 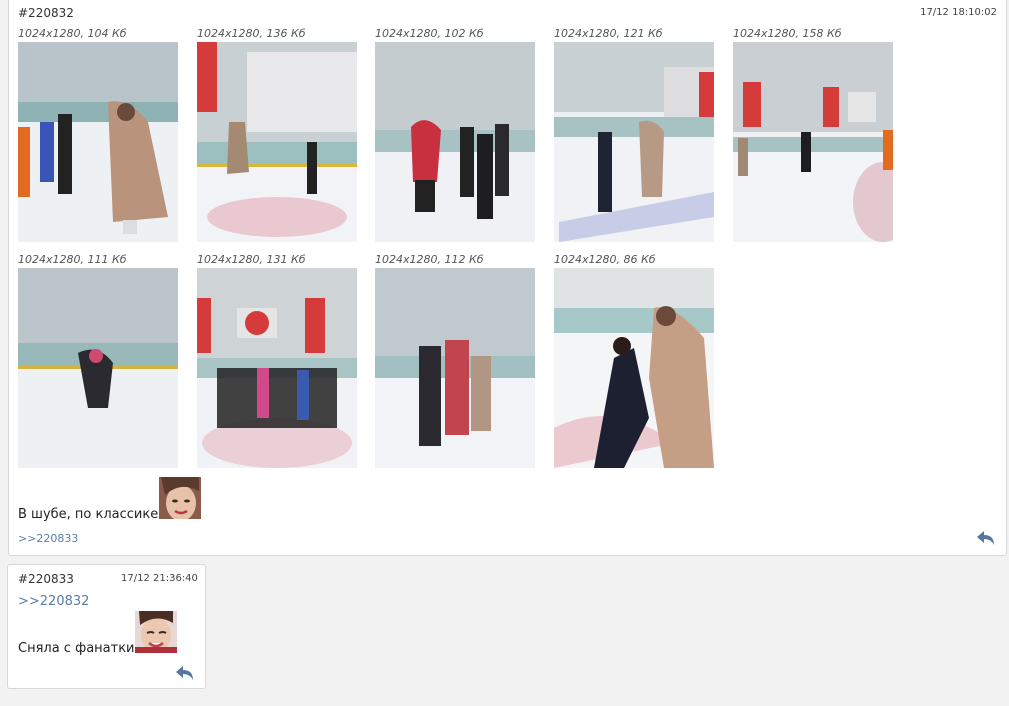 What do you see at coordinates (53, 601) in the screenshot?
I see `quote-link: >>220832` at bounding box center [53, 601].